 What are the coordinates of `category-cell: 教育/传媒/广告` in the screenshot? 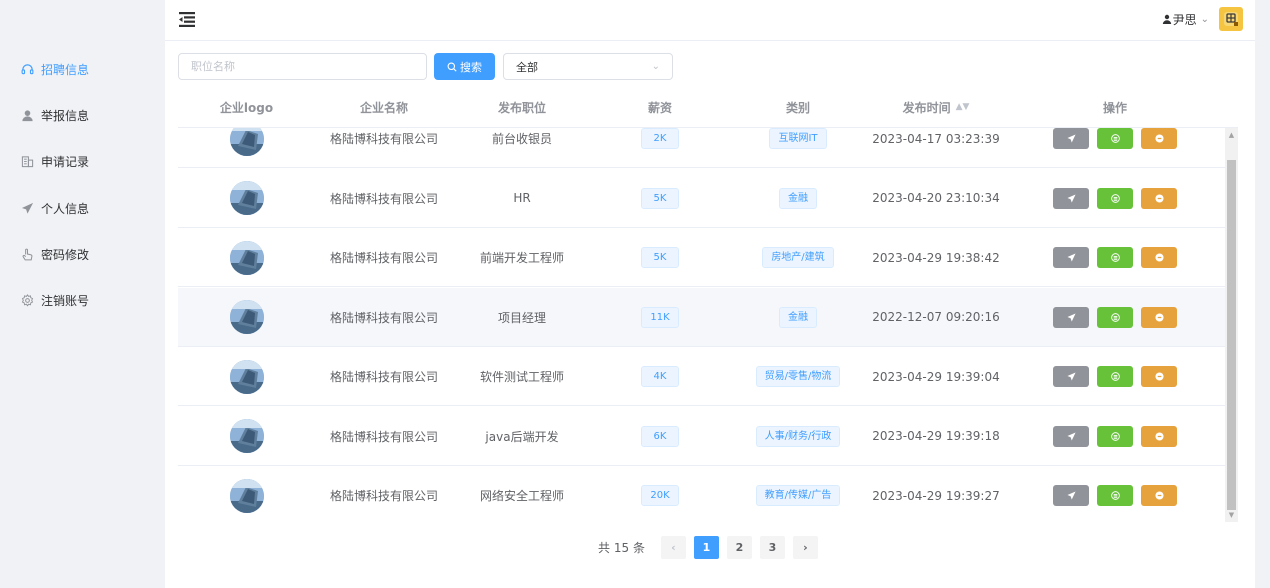 It's located at (798, 494).